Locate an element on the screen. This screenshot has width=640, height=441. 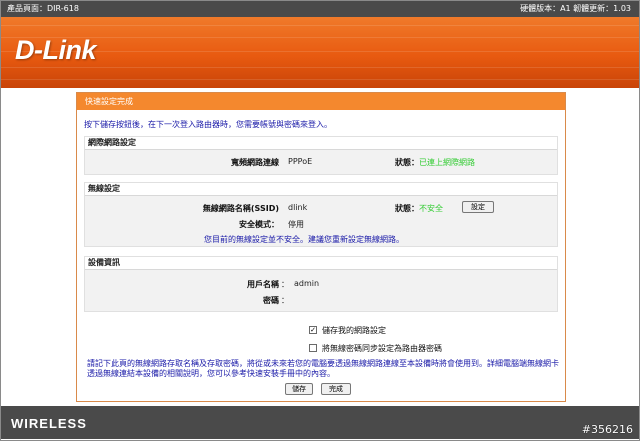
sync-password-label: 將無線密碼同步設定為路由器密碼 is located at coordinates (382, 348).